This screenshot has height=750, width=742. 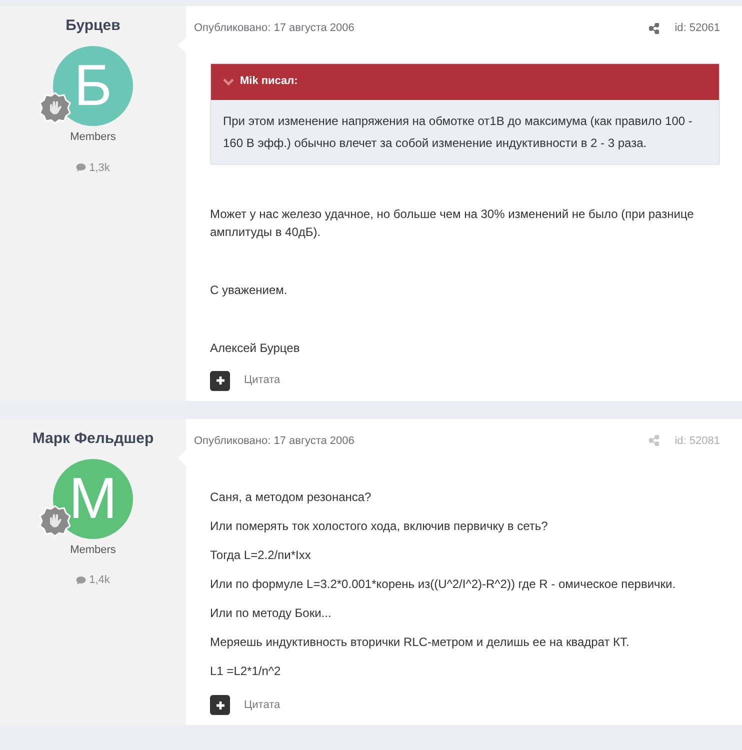 I want to click on quote-text: При этом изменение напряжения на обмотке от1В до максимума (как правило 100 - 160 В эфф.) обычно влечет за собой изменение индуктивности в 2 - 3 раза., so click(x=458, y=132).